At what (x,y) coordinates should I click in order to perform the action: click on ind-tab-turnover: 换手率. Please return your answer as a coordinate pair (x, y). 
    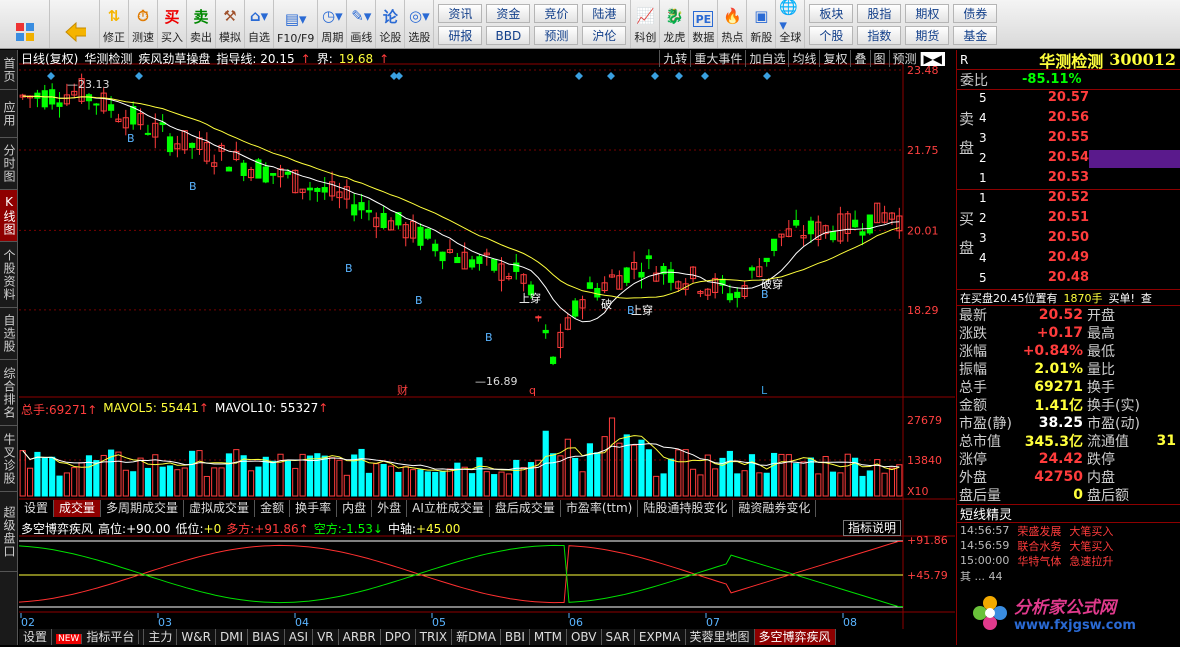
    Looking at the image, I should click on (314, 508).